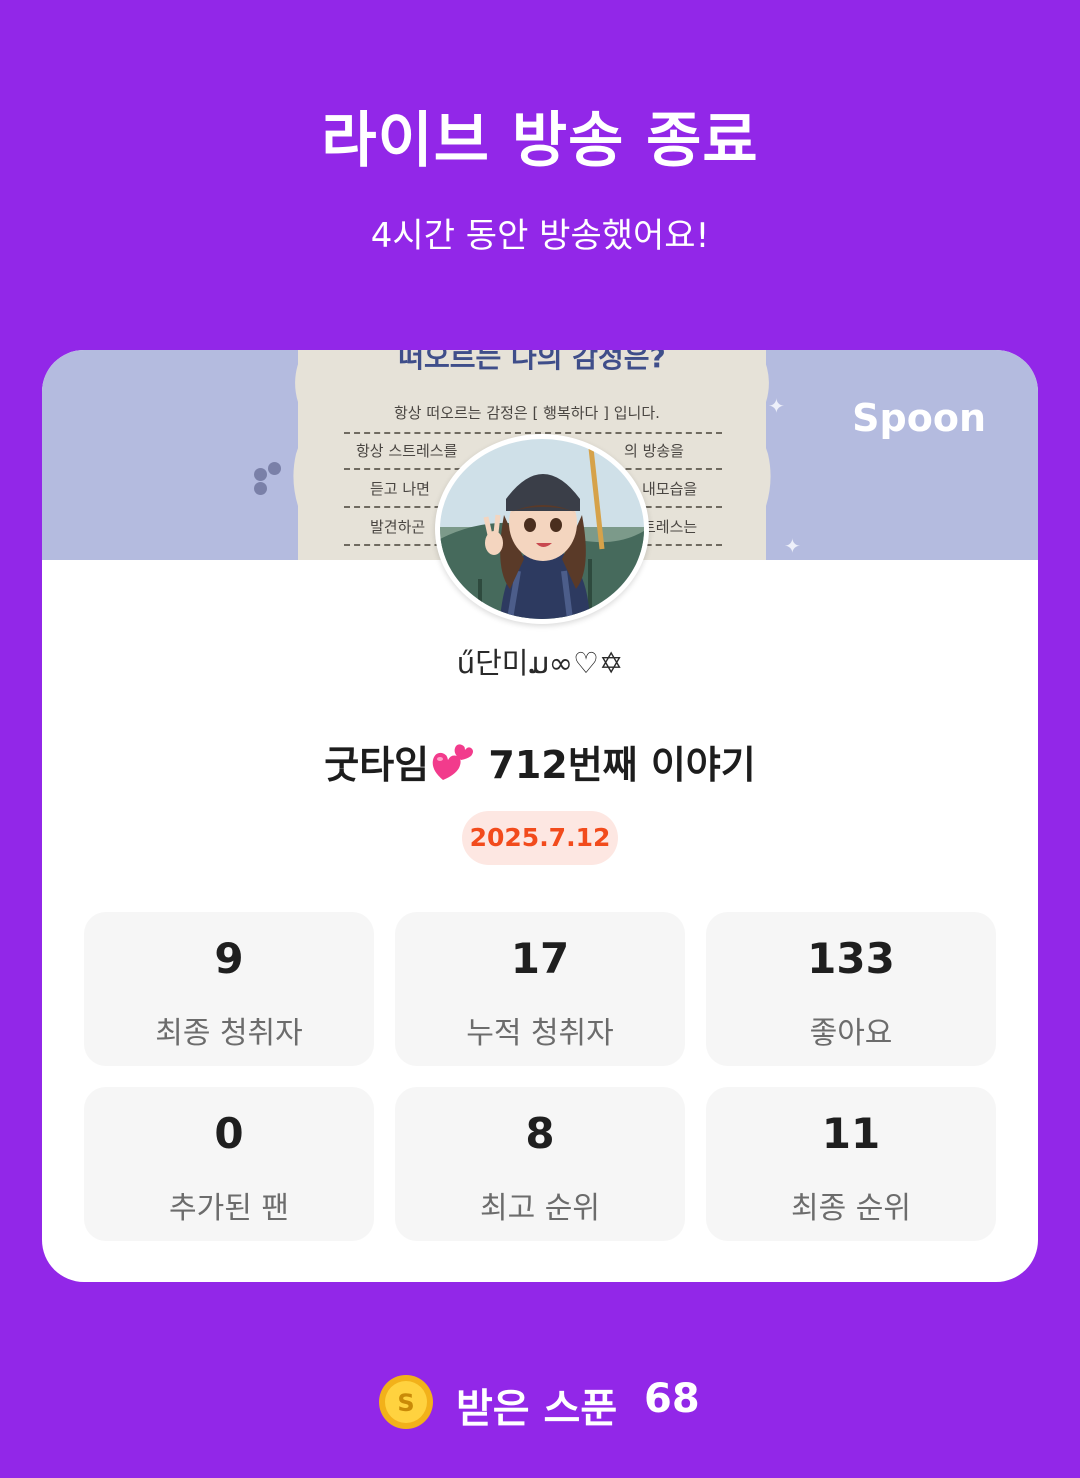  What do you see at coordinates (851, 989) in the screenshot?
I see `stat-likes: 133 좋아요` at bounding box center [851, 989].